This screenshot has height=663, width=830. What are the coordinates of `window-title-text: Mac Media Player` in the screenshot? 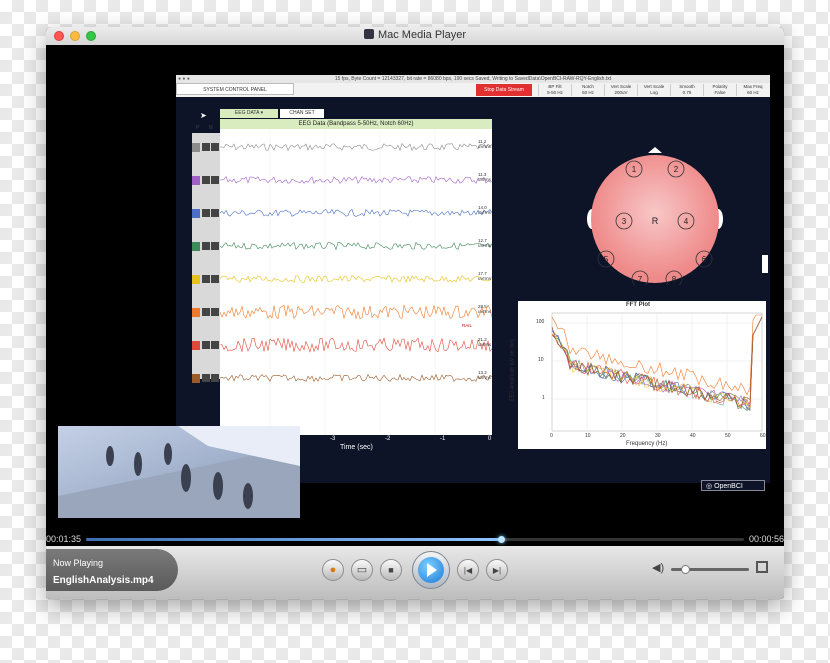 It's located at (422, 35).